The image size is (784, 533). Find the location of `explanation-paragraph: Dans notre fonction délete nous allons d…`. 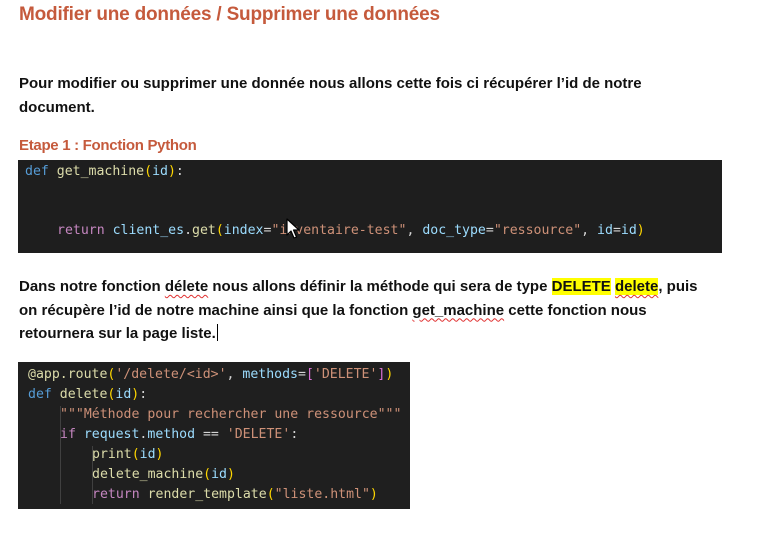

explanation-paragraph: Dans notre fonction délete nous allons d… is located at coordinates (399, 310).